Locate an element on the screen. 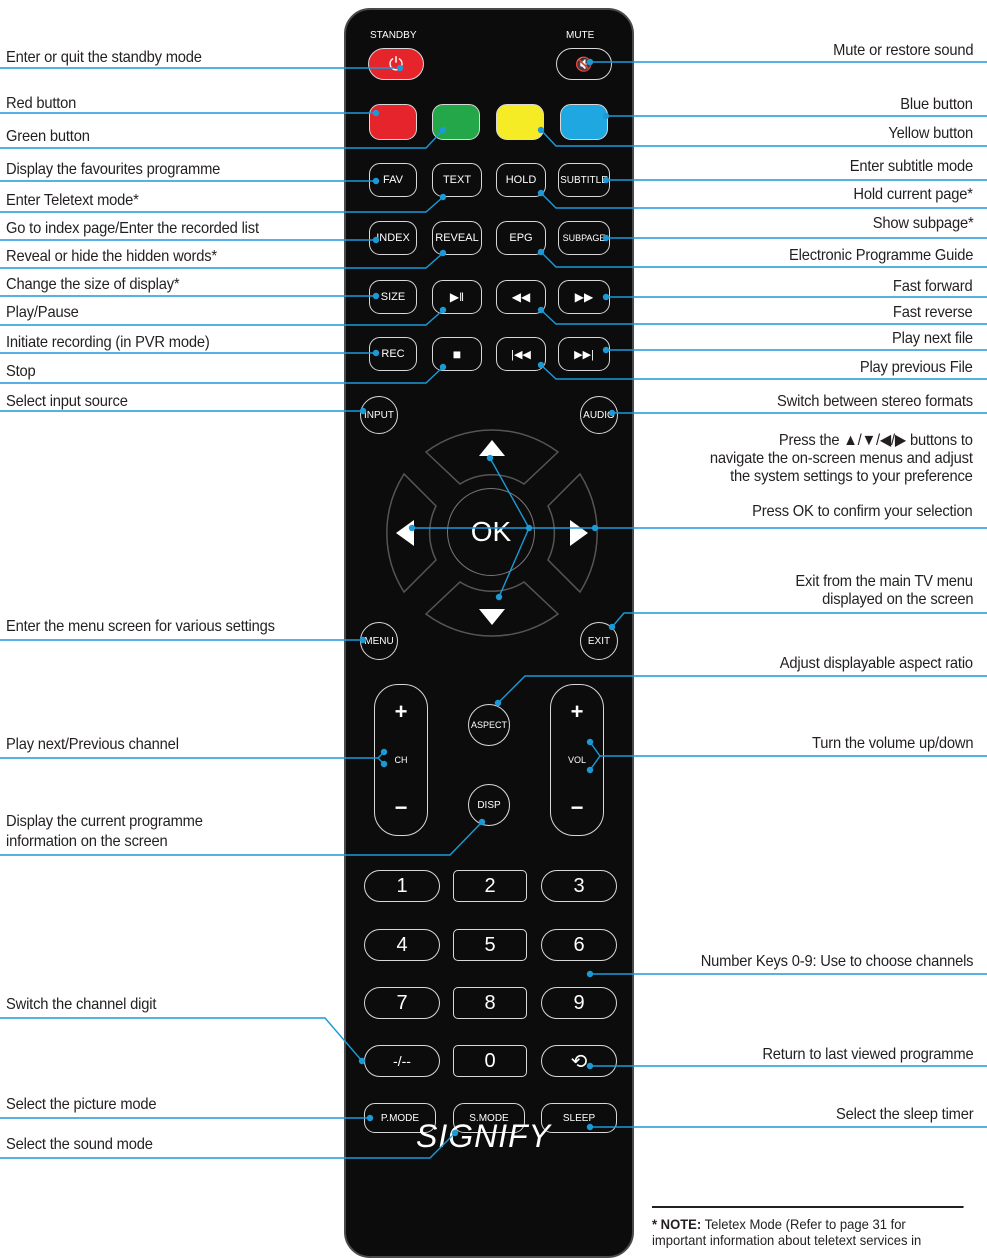 Image resolution: width=987 pixels, height=1258 pixels. subtitle-button: SUBTITLE is located at coordinates (584, 180).